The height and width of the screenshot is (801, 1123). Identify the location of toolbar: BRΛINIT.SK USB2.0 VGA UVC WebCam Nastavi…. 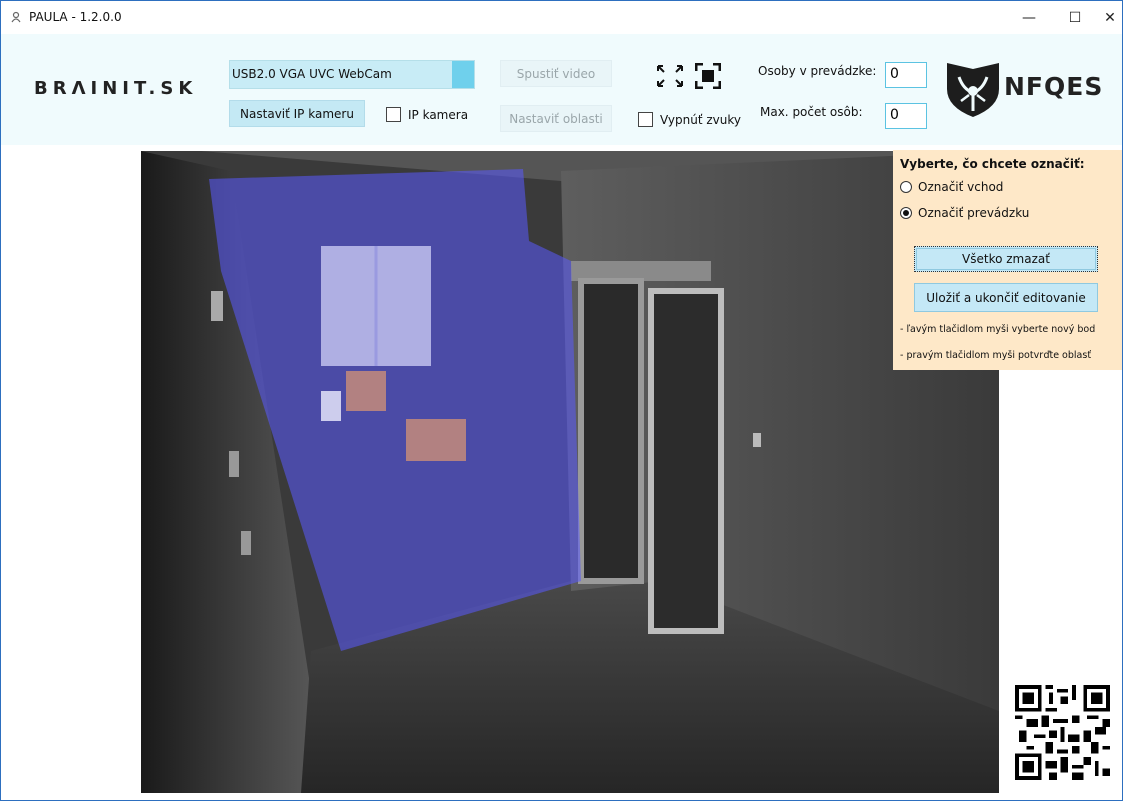
(561, 89).